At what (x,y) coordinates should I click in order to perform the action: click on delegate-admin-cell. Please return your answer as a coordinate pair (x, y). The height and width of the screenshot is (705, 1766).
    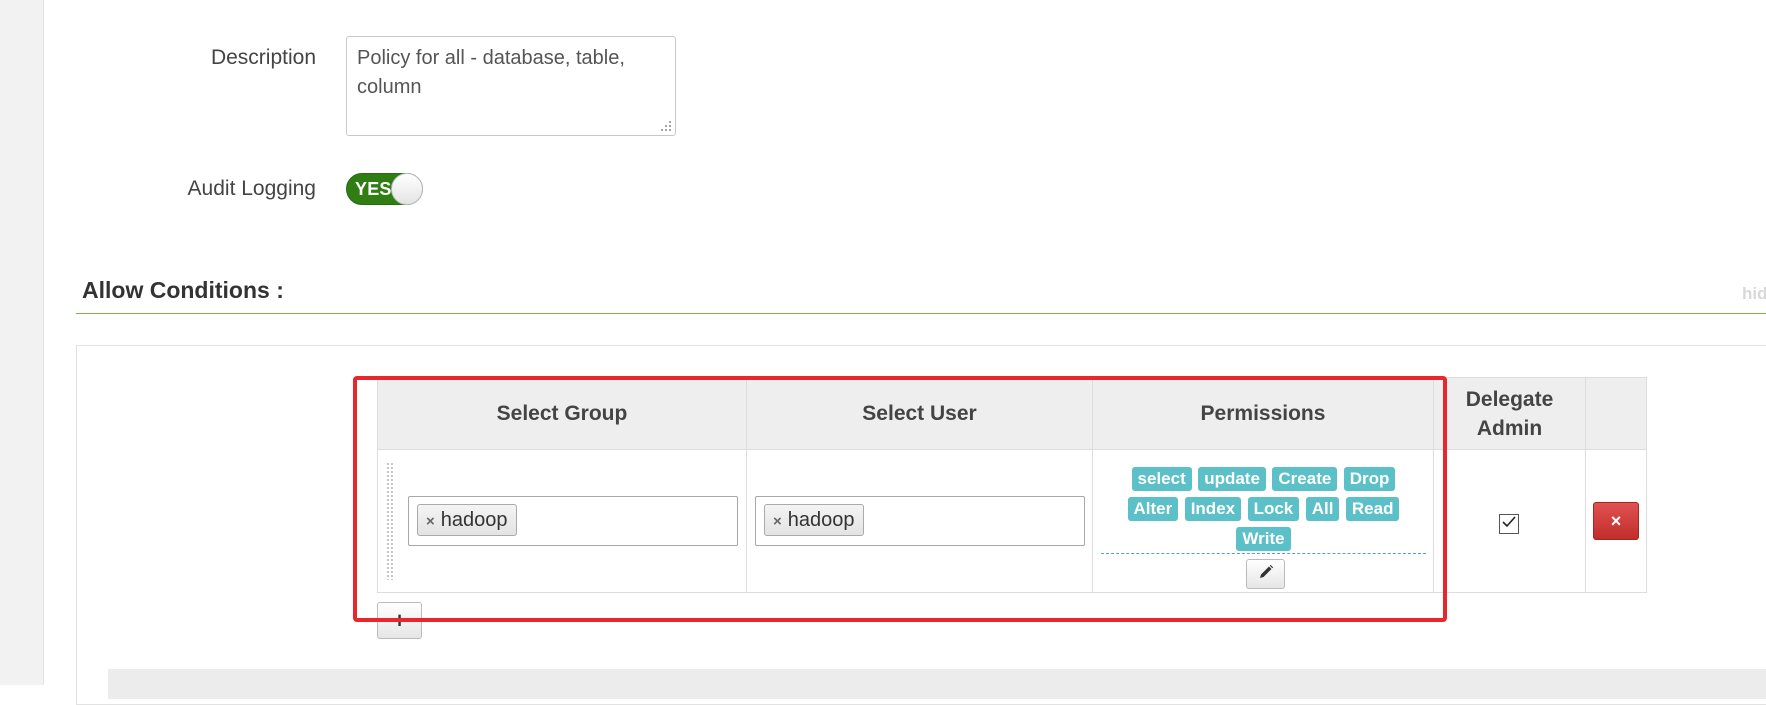
    Looking at the image, I should click on (1509, 521).